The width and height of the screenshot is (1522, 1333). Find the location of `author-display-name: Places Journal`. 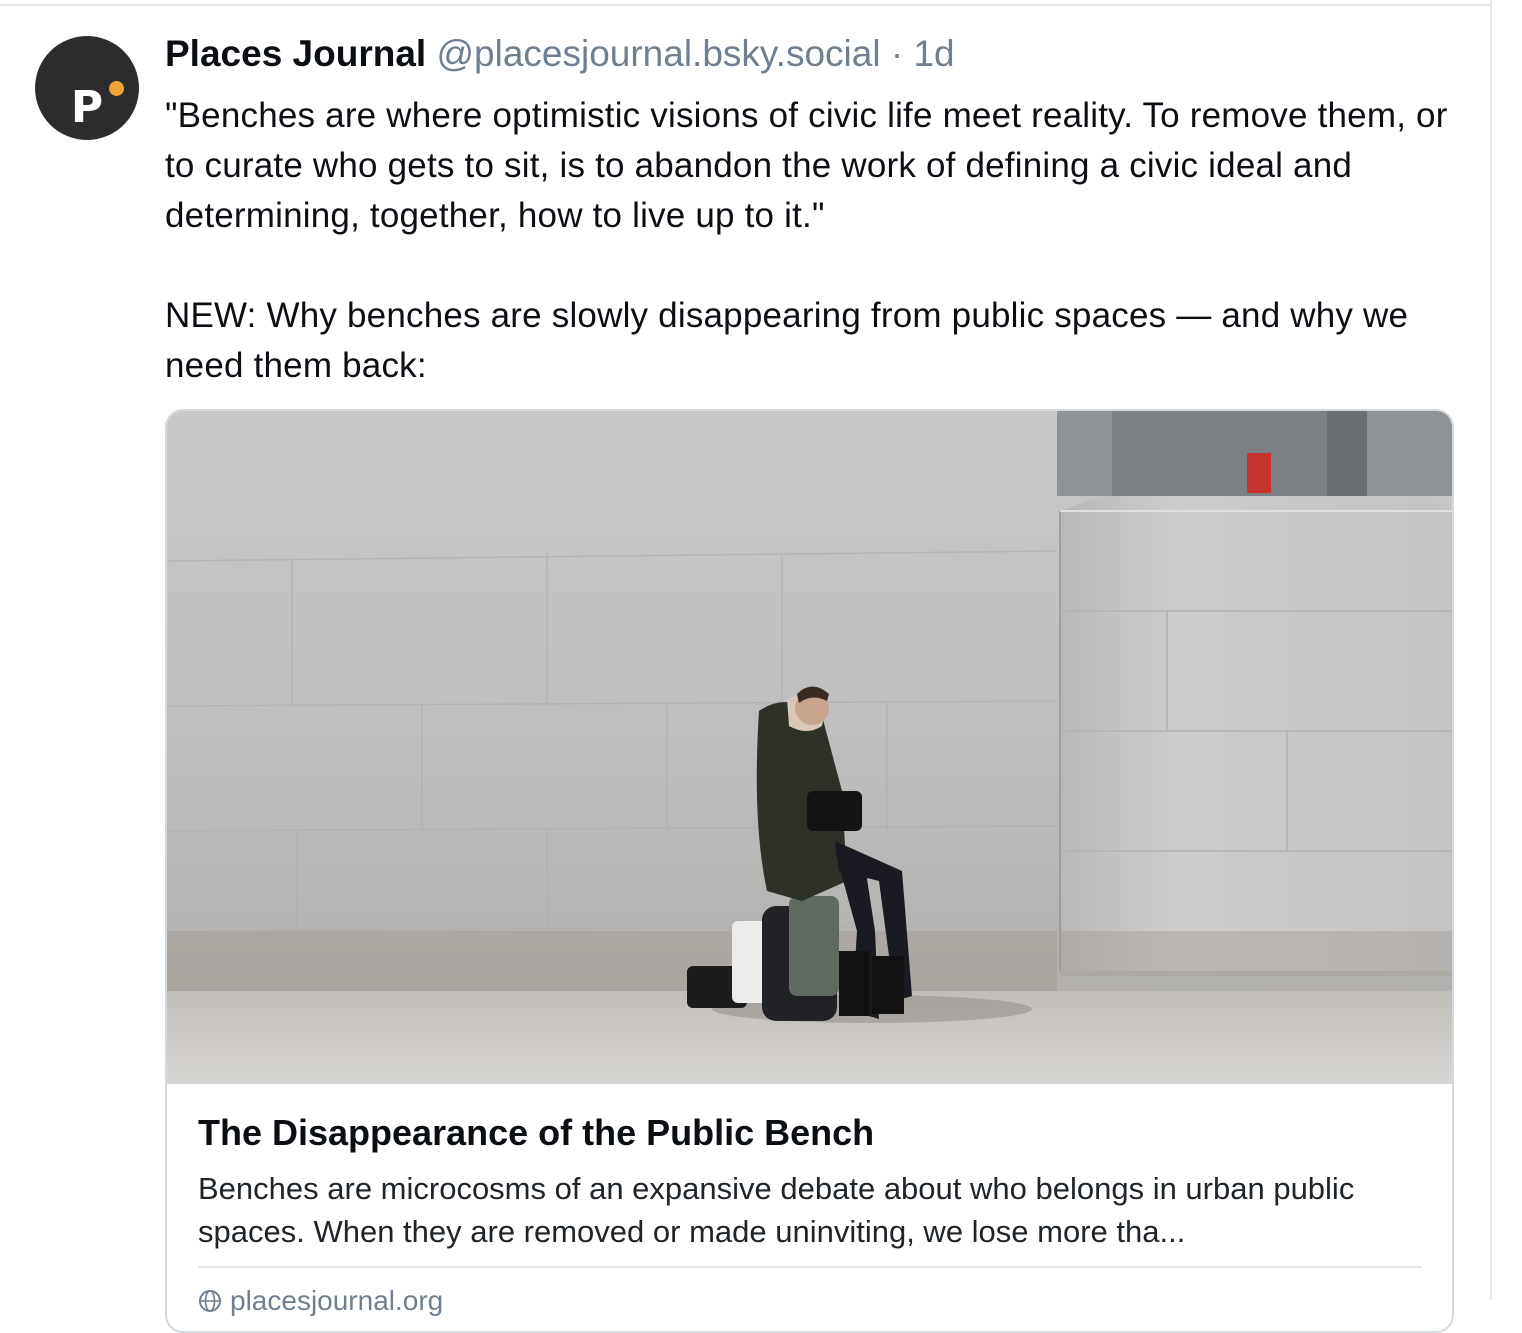

author-display-name: Places Journal is located at coordinates (295, 53).